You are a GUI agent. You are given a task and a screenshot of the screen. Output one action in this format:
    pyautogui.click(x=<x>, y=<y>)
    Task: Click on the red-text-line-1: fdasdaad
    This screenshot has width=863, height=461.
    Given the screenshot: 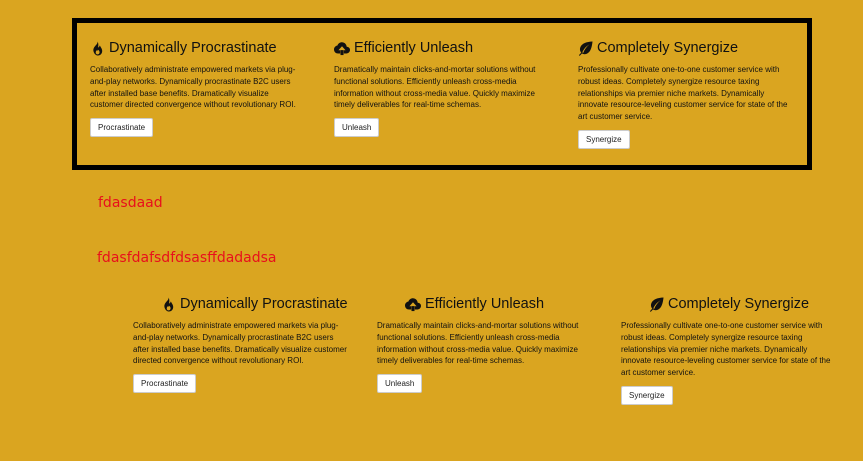 What is the action you would take?
    pyautogui.click(x=130, y=203)
    